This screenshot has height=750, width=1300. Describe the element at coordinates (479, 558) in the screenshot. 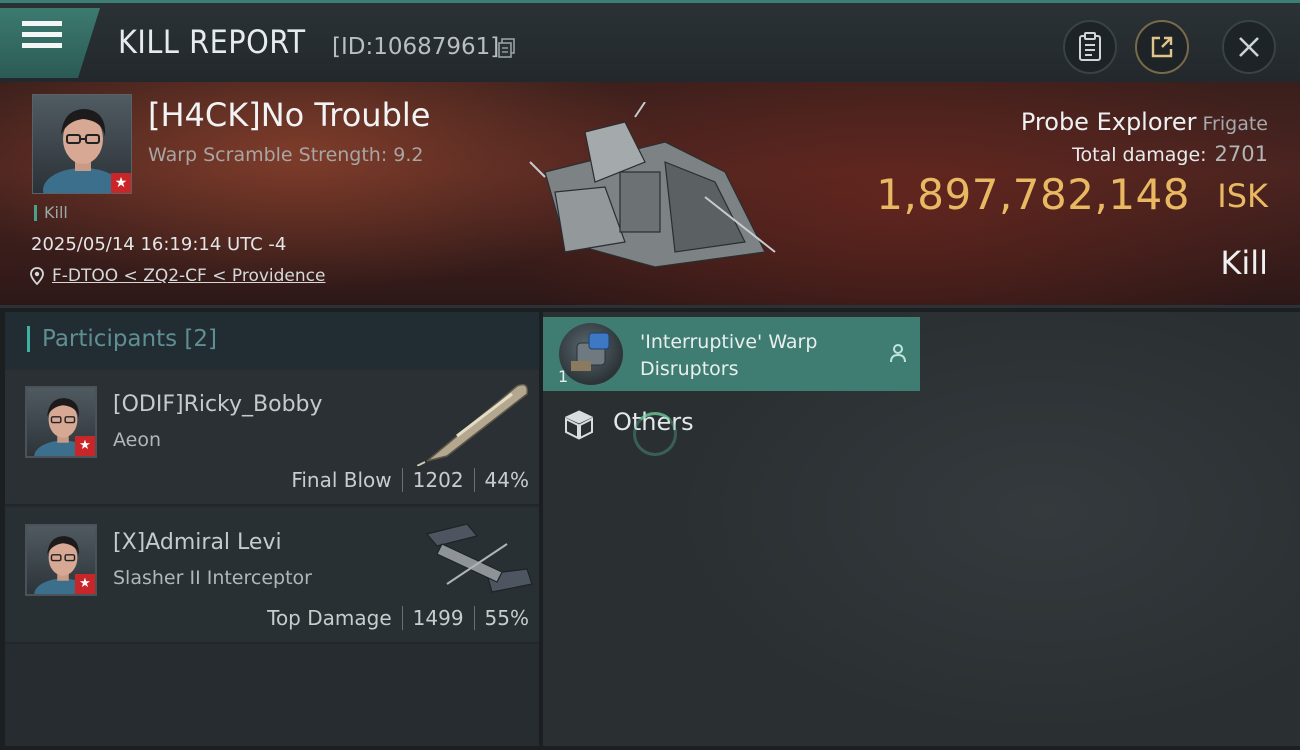

I see `ship-slasher-icon` at that location.